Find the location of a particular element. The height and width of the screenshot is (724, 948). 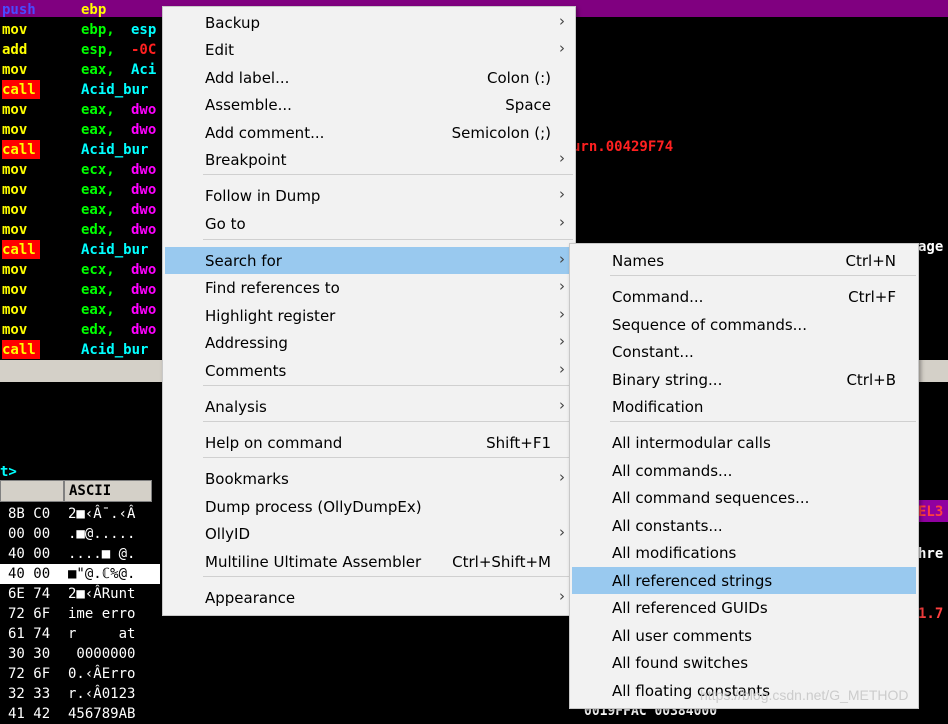

command-prompt: t> is located at coordinates (8, 472).